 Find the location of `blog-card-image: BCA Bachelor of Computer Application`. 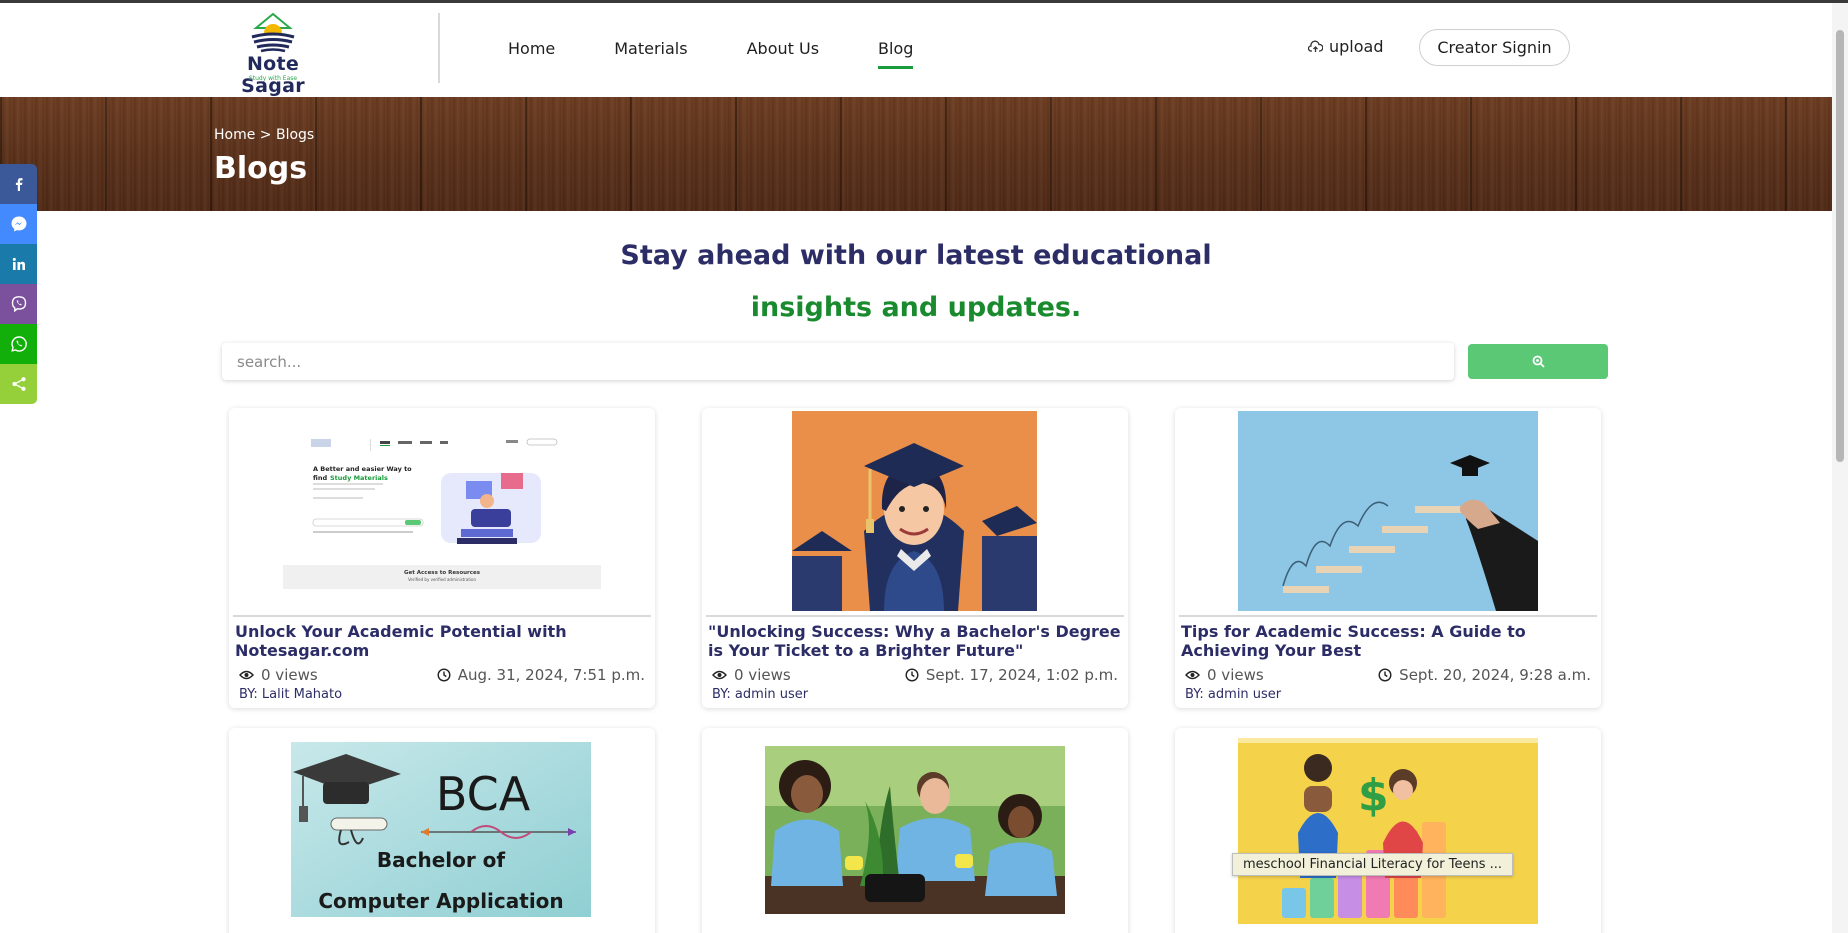

blog-card-image: BCA Bachelor of Computer Application is located at coordinates (441, 829).